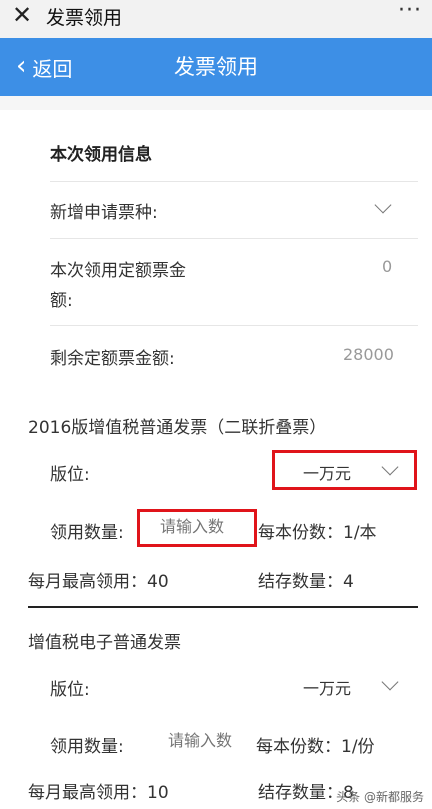 The width and height of the screenshot is (432, 809). What do you see at coordinates (101, 155) in the screenshot?
I see `section-heading: 本次领用信息` at bounding box center [101, 155].